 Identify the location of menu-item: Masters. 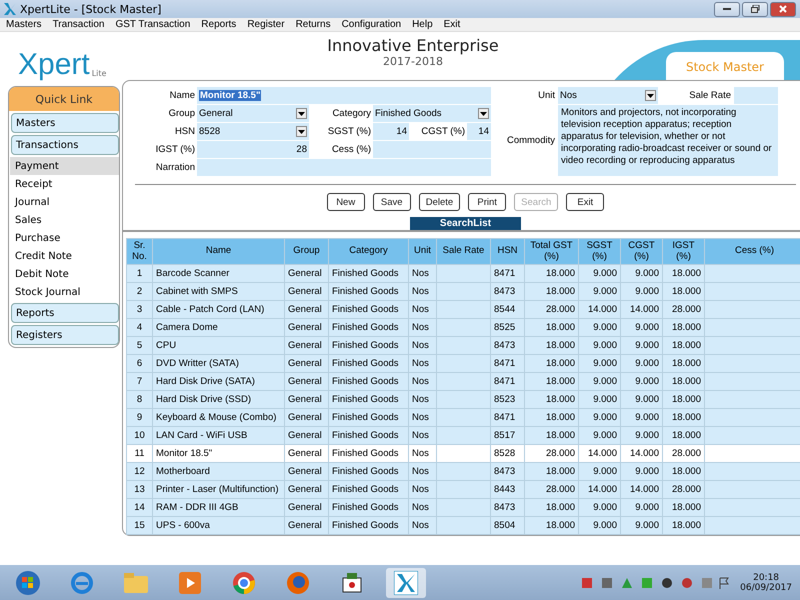
(24, 24).